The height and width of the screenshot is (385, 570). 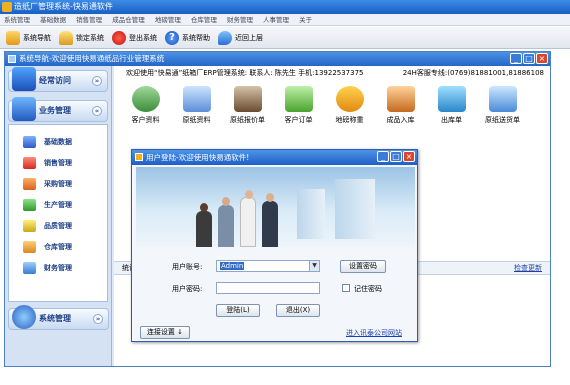 I want to click on quick-icon-label: 成品入库, so click(x=400, y=120).